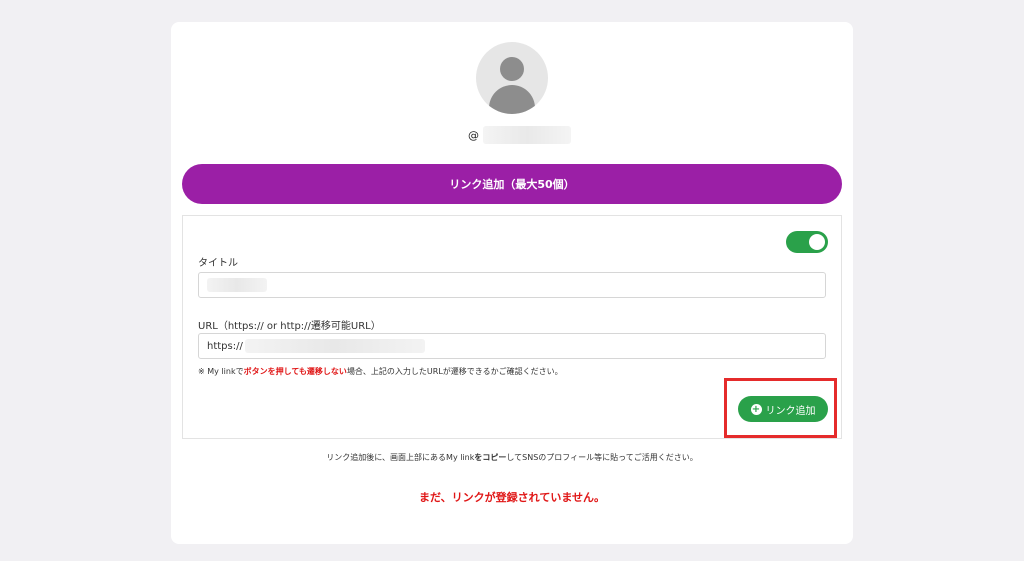 This screenshot has height=561, width=1024. Describe the element at coordinates (512, 346) in the screenshot. I see `url-input: https://` at that location.